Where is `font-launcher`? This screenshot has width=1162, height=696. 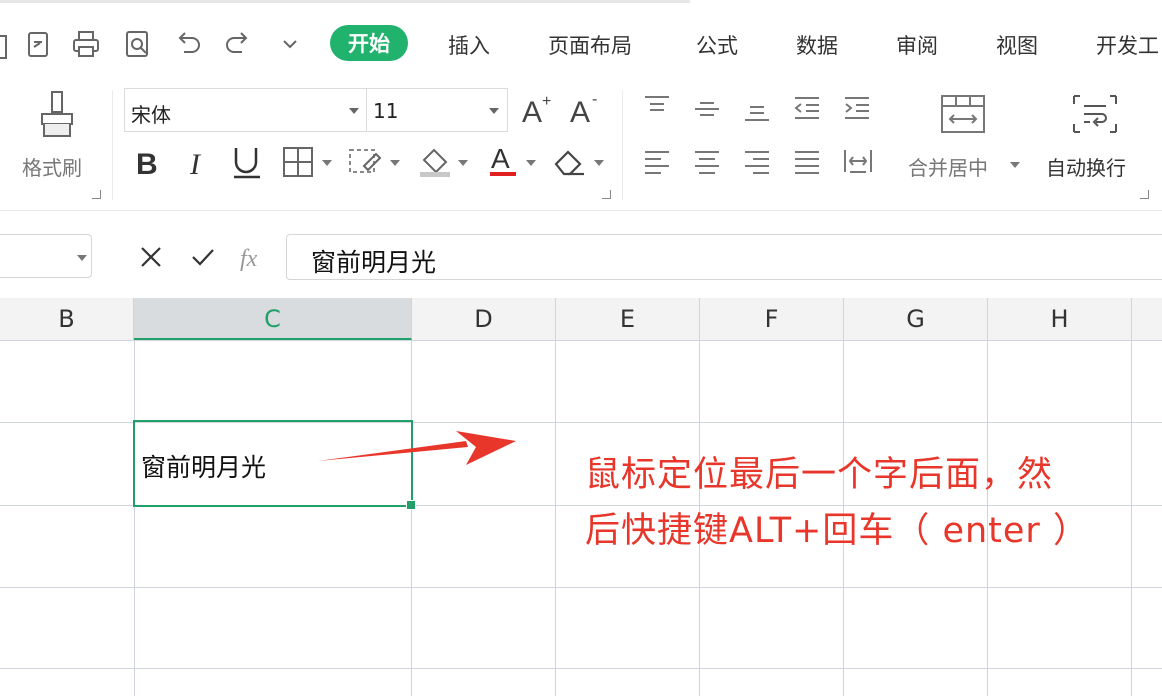
font-launcher is located at coordinates (606, 194).